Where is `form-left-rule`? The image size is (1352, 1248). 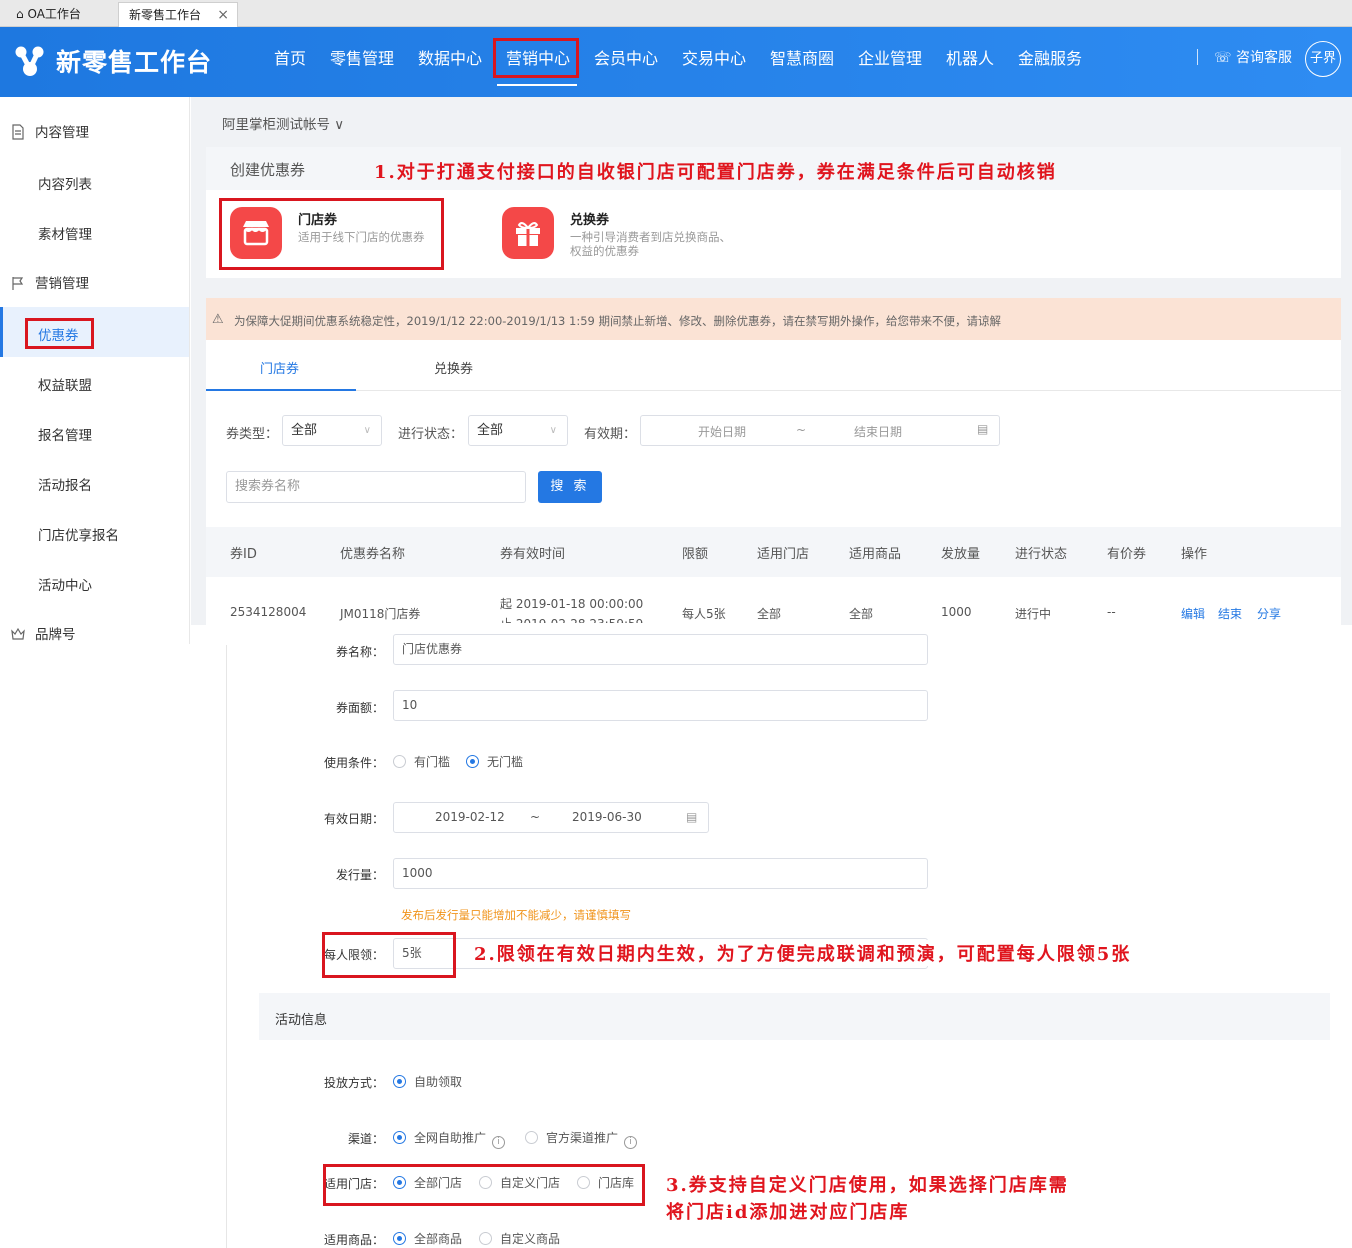
form-left-rule is located at coordinates (226, 946).